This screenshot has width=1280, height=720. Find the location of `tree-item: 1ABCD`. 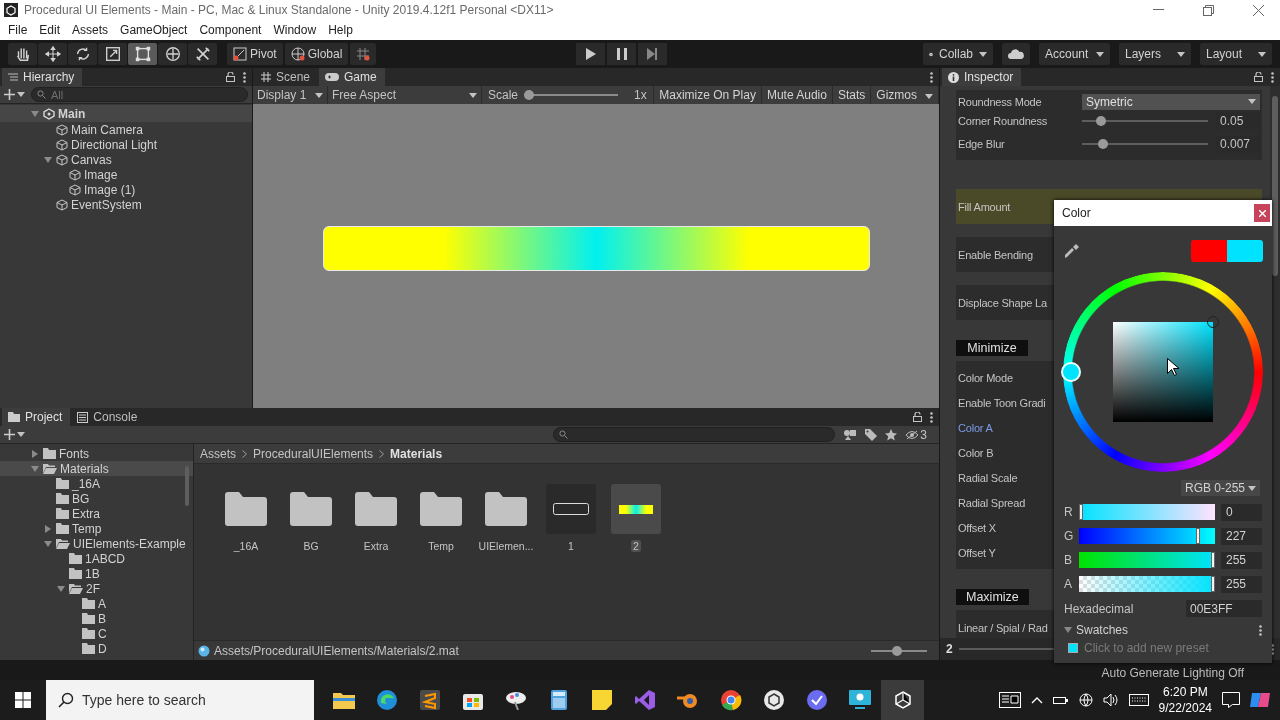

tree-item: 1ABCD is located at coordinates (96, 558).